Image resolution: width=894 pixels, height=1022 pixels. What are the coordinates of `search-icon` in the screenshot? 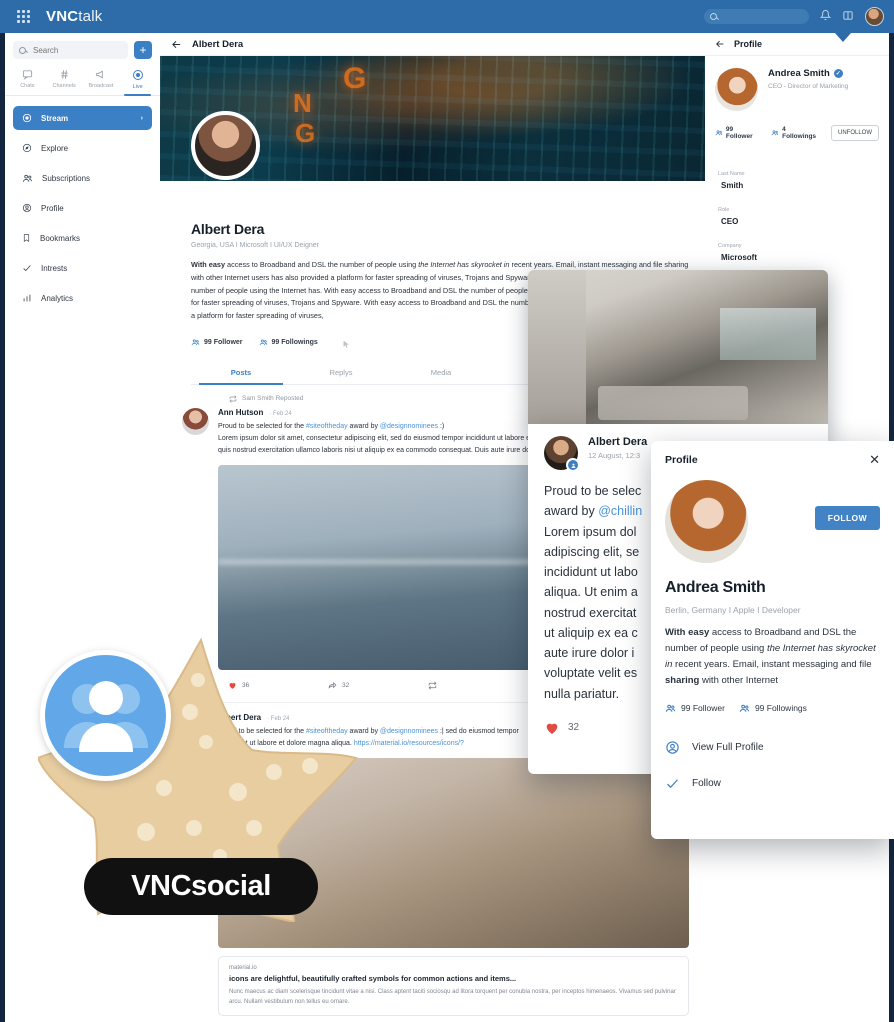 It's located at (713, 16).